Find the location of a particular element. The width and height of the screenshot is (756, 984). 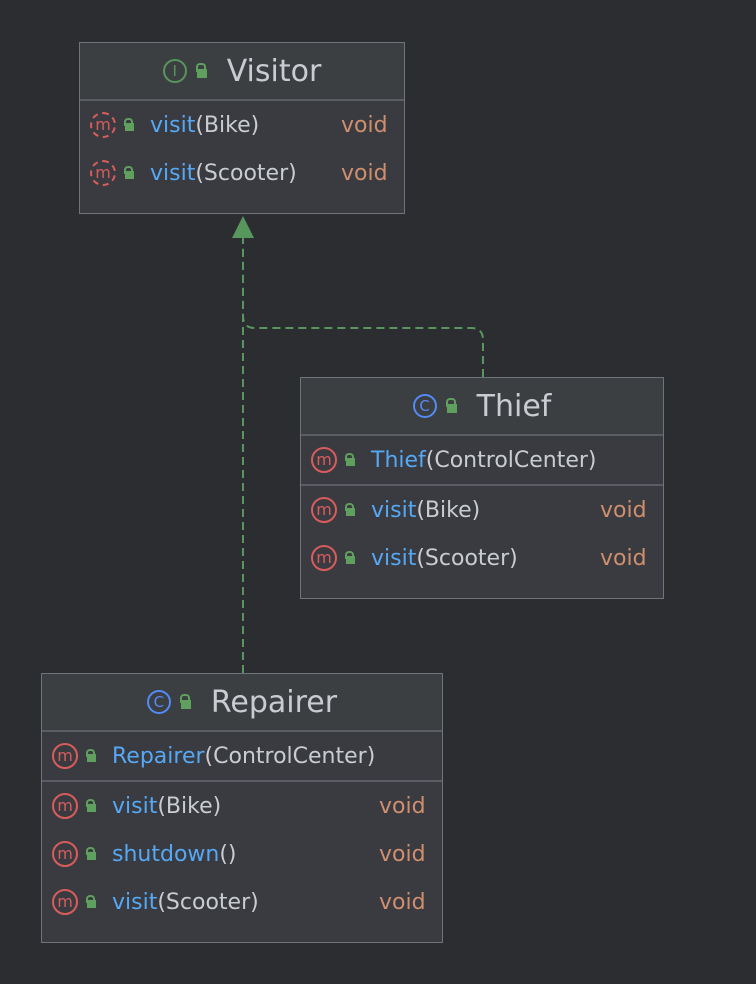

node-header: C Thief is located at coordinates (482, 407).